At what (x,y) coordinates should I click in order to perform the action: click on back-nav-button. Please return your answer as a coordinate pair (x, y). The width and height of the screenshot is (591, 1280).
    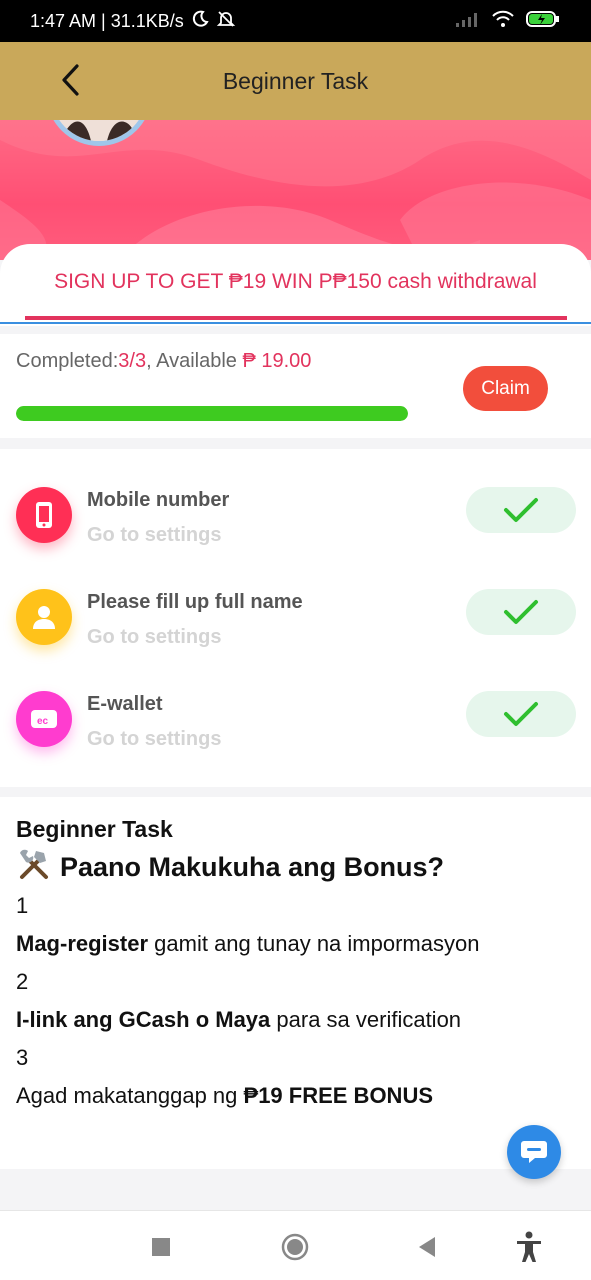
    Looking at the image, I should click on (427, 1247).